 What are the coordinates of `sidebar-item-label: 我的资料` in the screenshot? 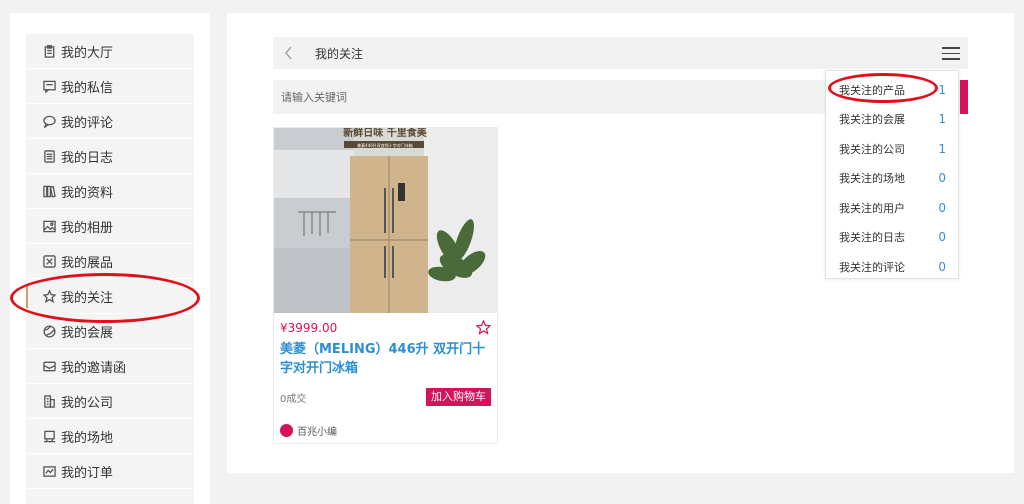 It's located at (87, 193).